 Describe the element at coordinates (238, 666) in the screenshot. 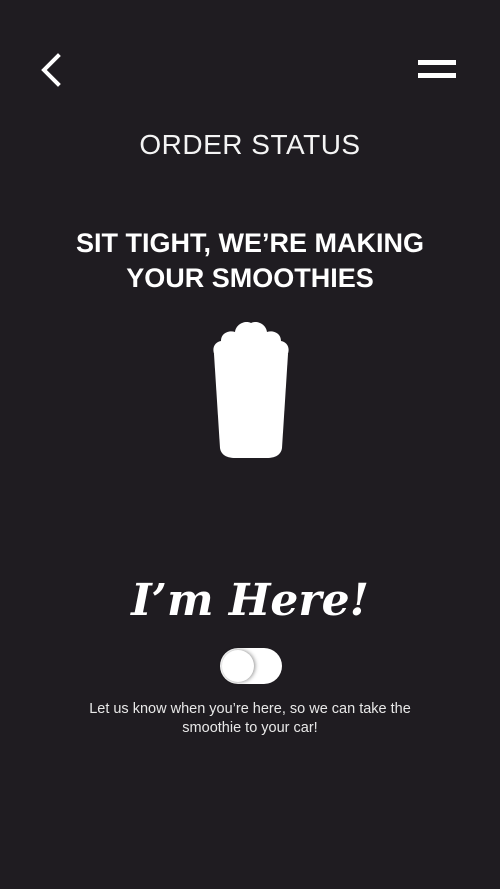

I see `toggle-knob` at that location.